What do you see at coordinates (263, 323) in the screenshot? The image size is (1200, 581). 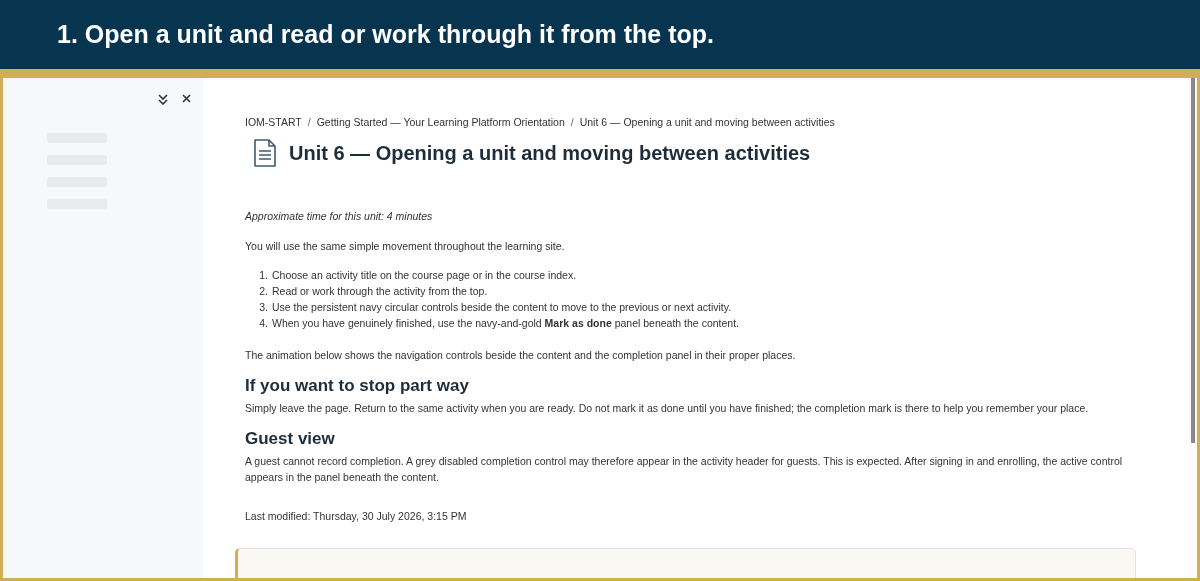 I see `step-number: 4.` at bounding box center [263, 323].